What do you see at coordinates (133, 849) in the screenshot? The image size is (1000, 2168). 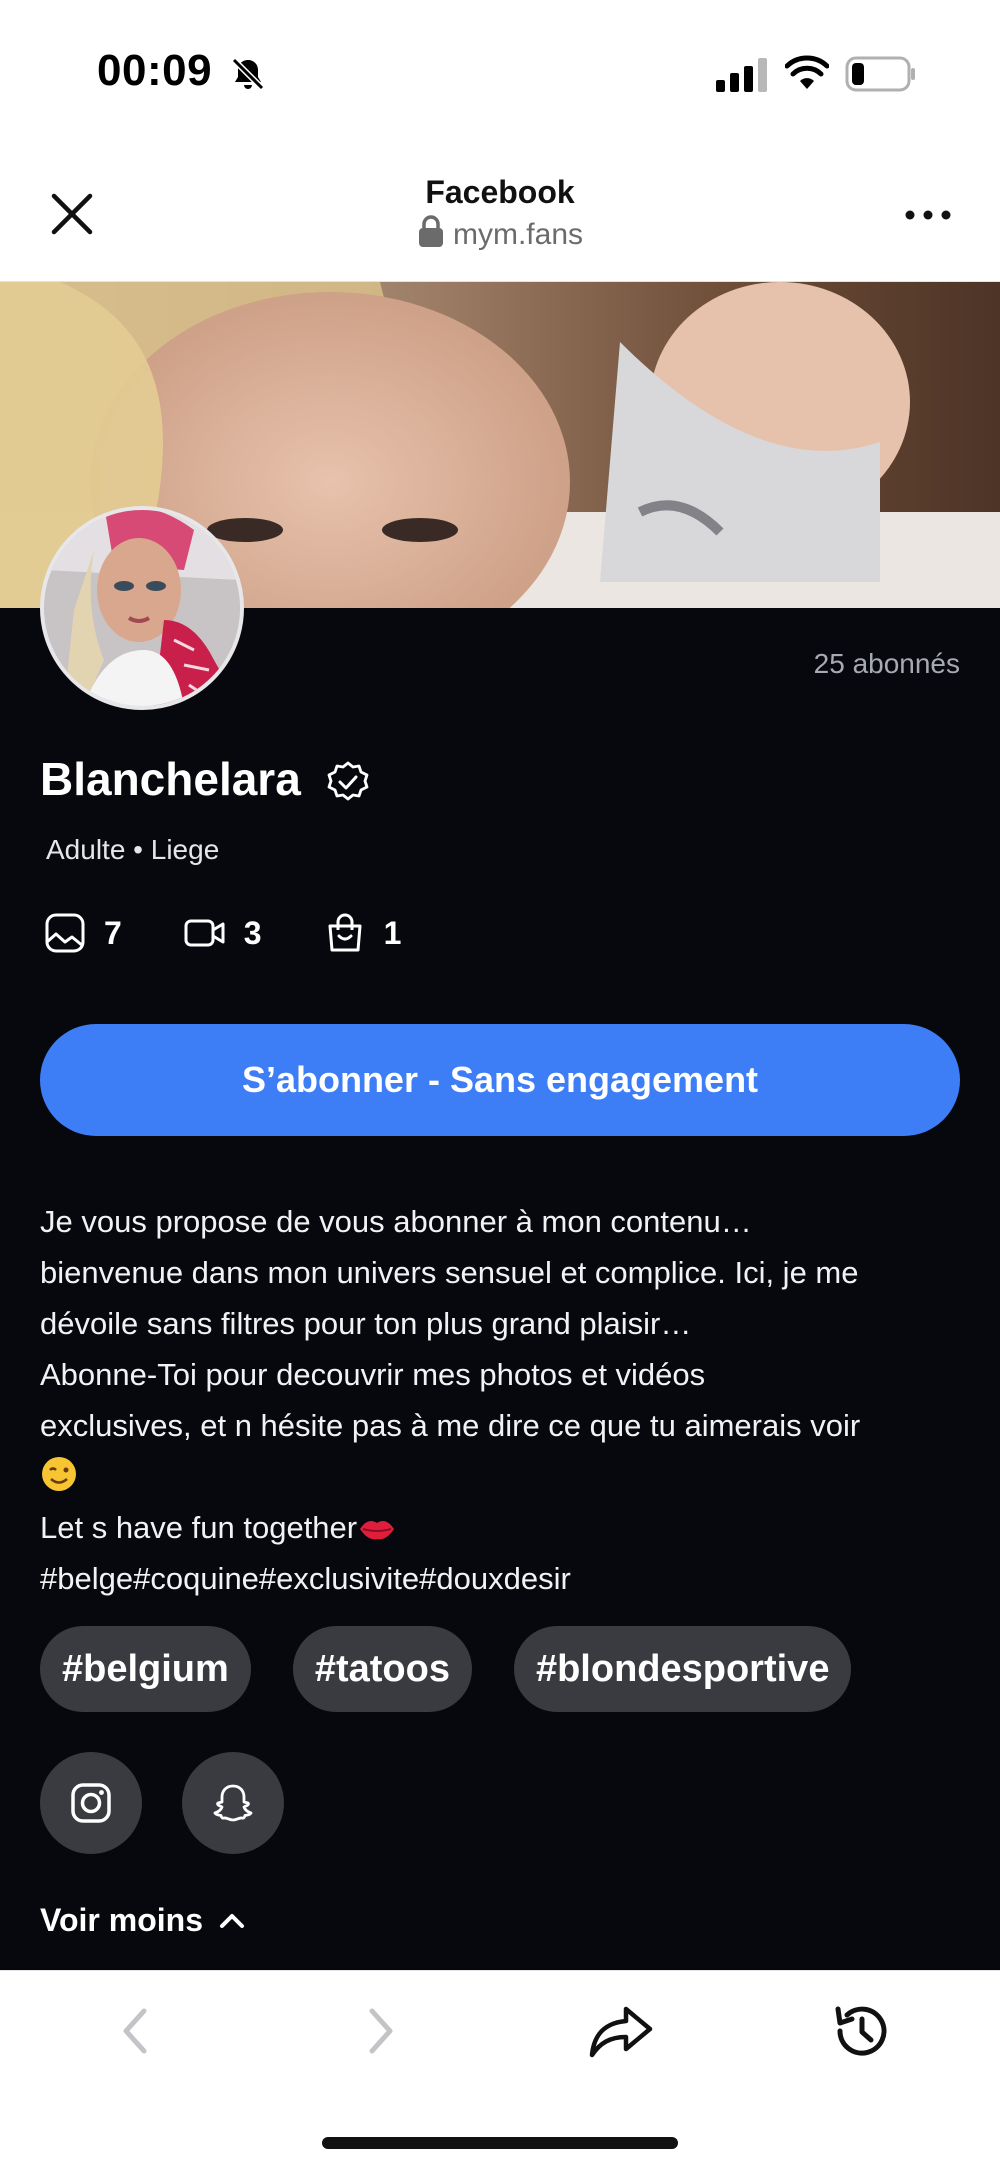 I see `profile-meta: Adulte • Liege` at bounding box center [133, 849].